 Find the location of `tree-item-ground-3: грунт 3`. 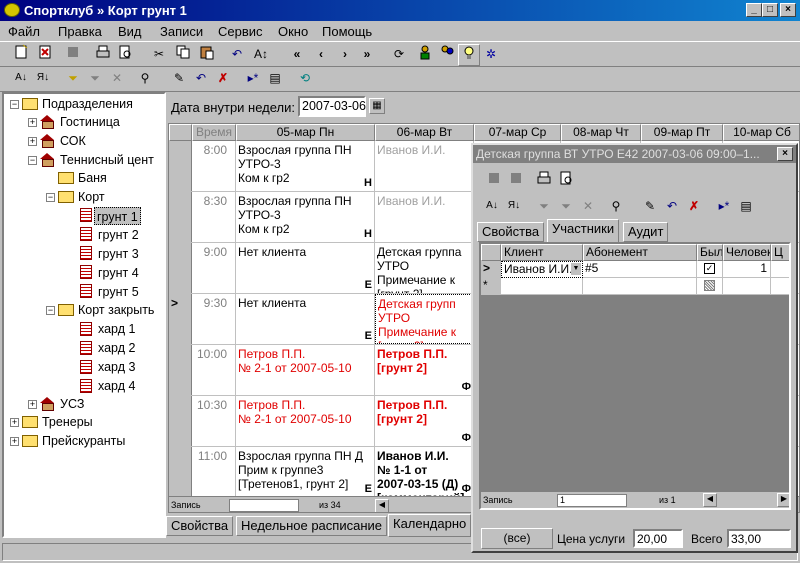

tree-item-ground-3: грунт 3 is located at coordinates (118, 254).